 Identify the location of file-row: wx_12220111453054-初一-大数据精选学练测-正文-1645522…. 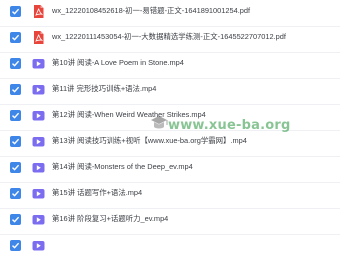
(170, 39).